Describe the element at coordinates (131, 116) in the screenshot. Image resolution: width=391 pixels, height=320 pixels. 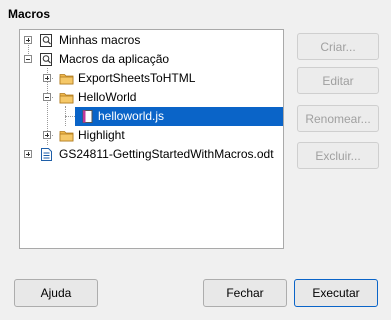
I see `tree-item-label: helloworld.js` at that location.